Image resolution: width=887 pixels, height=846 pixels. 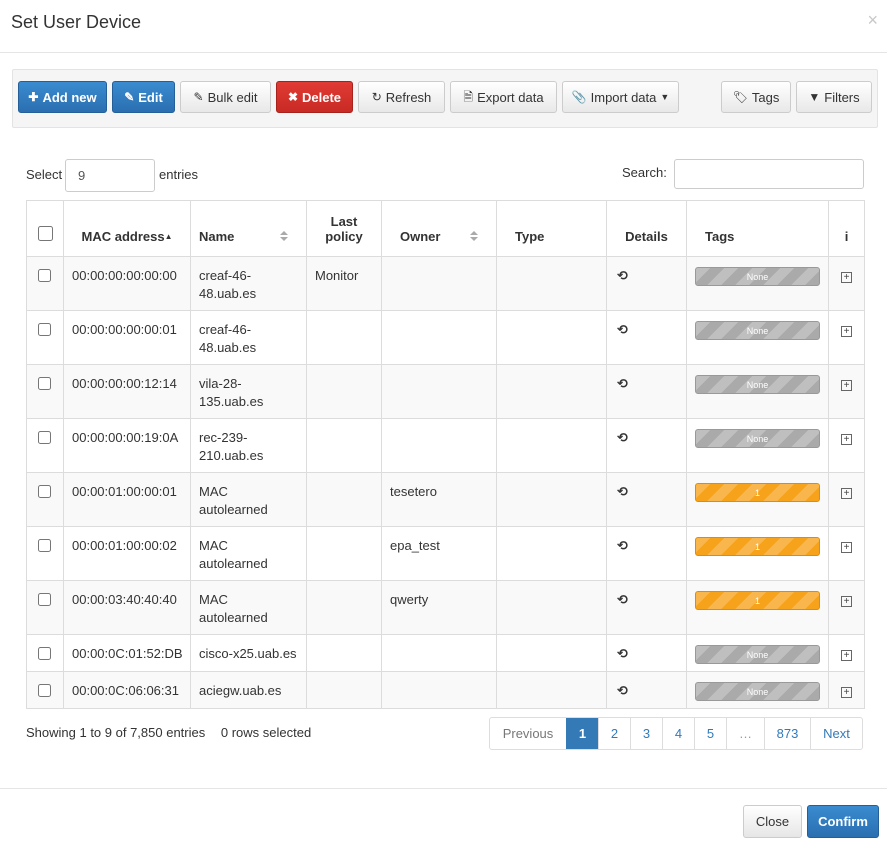 What do you see at coordinates (198, 97) in the screenshot?
I see `pencil-icon: ✎` at bounding box center [198, 97].